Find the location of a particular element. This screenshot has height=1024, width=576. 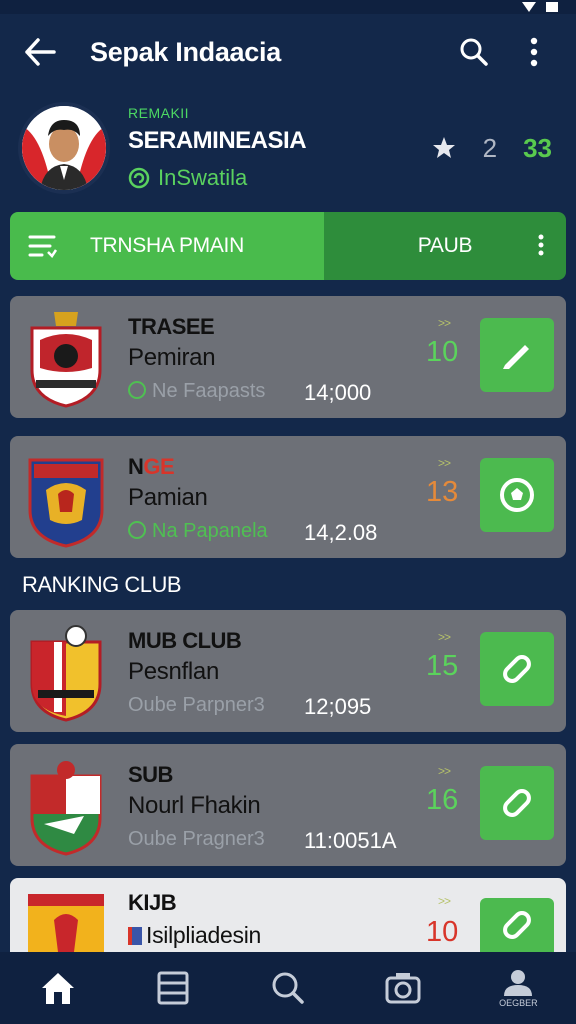

tab-bar: TRNSHA PMAIN PAUB is located at coordinates (288, 246).